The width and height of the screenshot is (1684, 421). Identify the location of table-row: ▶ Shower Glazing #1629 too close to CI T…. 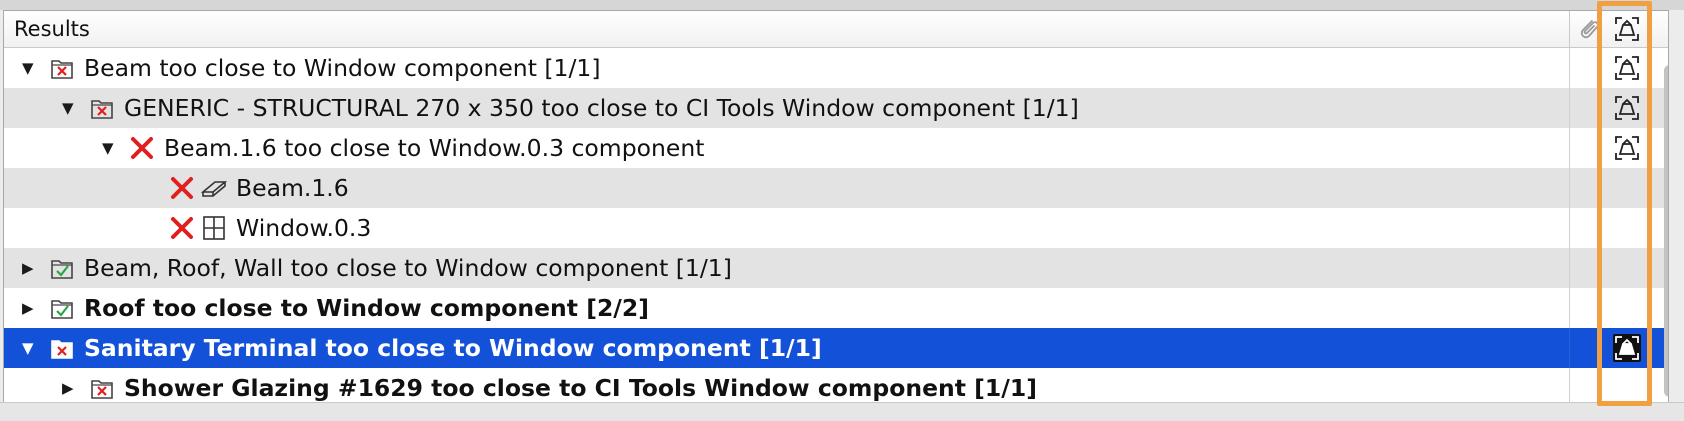
(836, 385).